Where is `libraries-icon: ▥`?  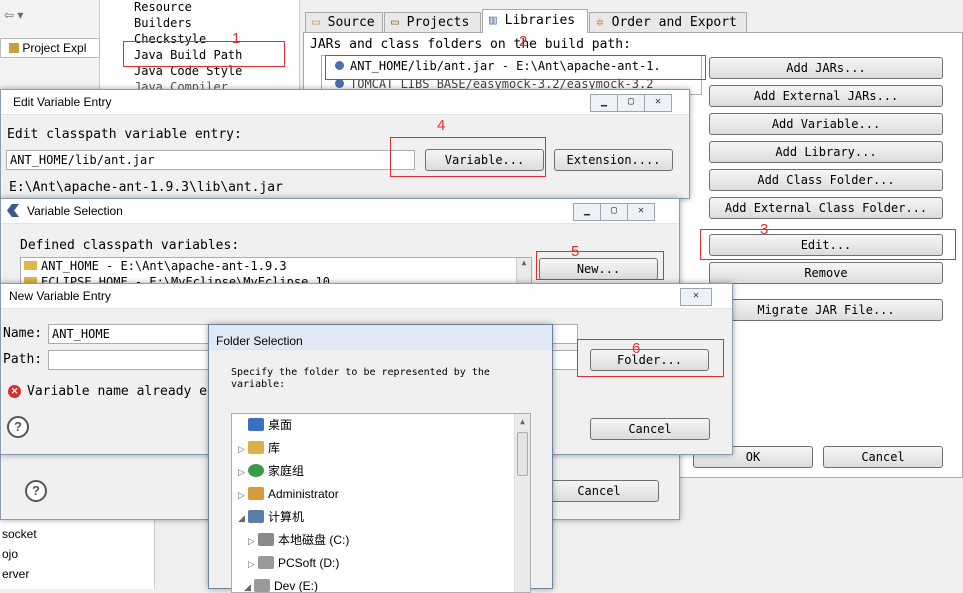 libraries-icon: ▥ is located at coordinates (493, 20).